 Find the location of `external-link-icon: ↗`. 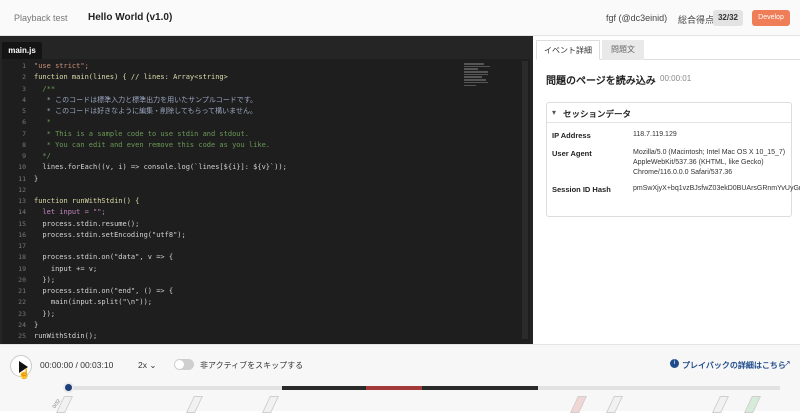

external-link-icon: ↗ is located at coordinates (787, 363).